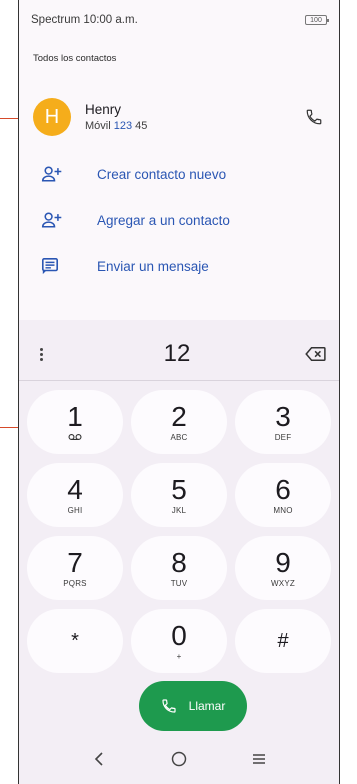  I want to click on create-contact-action: Crear contacto nuevo, so click(183, 174).